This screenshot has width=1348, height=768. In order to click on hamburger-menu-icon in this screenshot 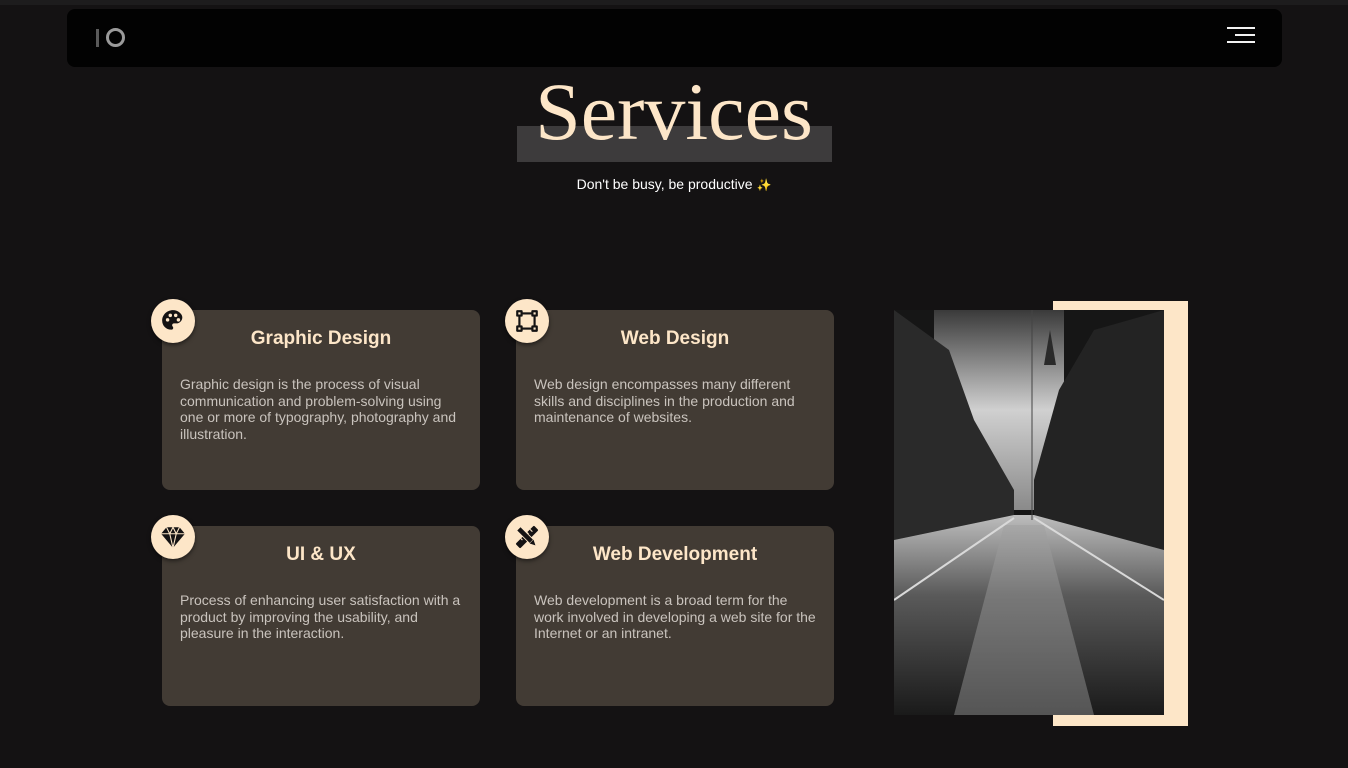, I will do `click(1241, 36)`.